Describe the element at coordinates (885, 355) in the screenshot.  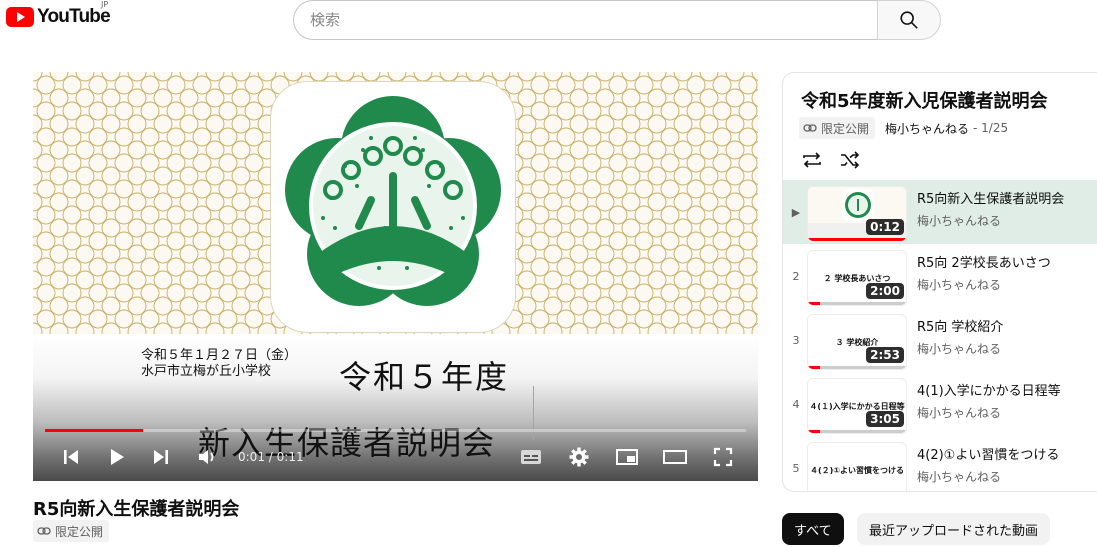
I see `duration-badge: 2:53` at that location.